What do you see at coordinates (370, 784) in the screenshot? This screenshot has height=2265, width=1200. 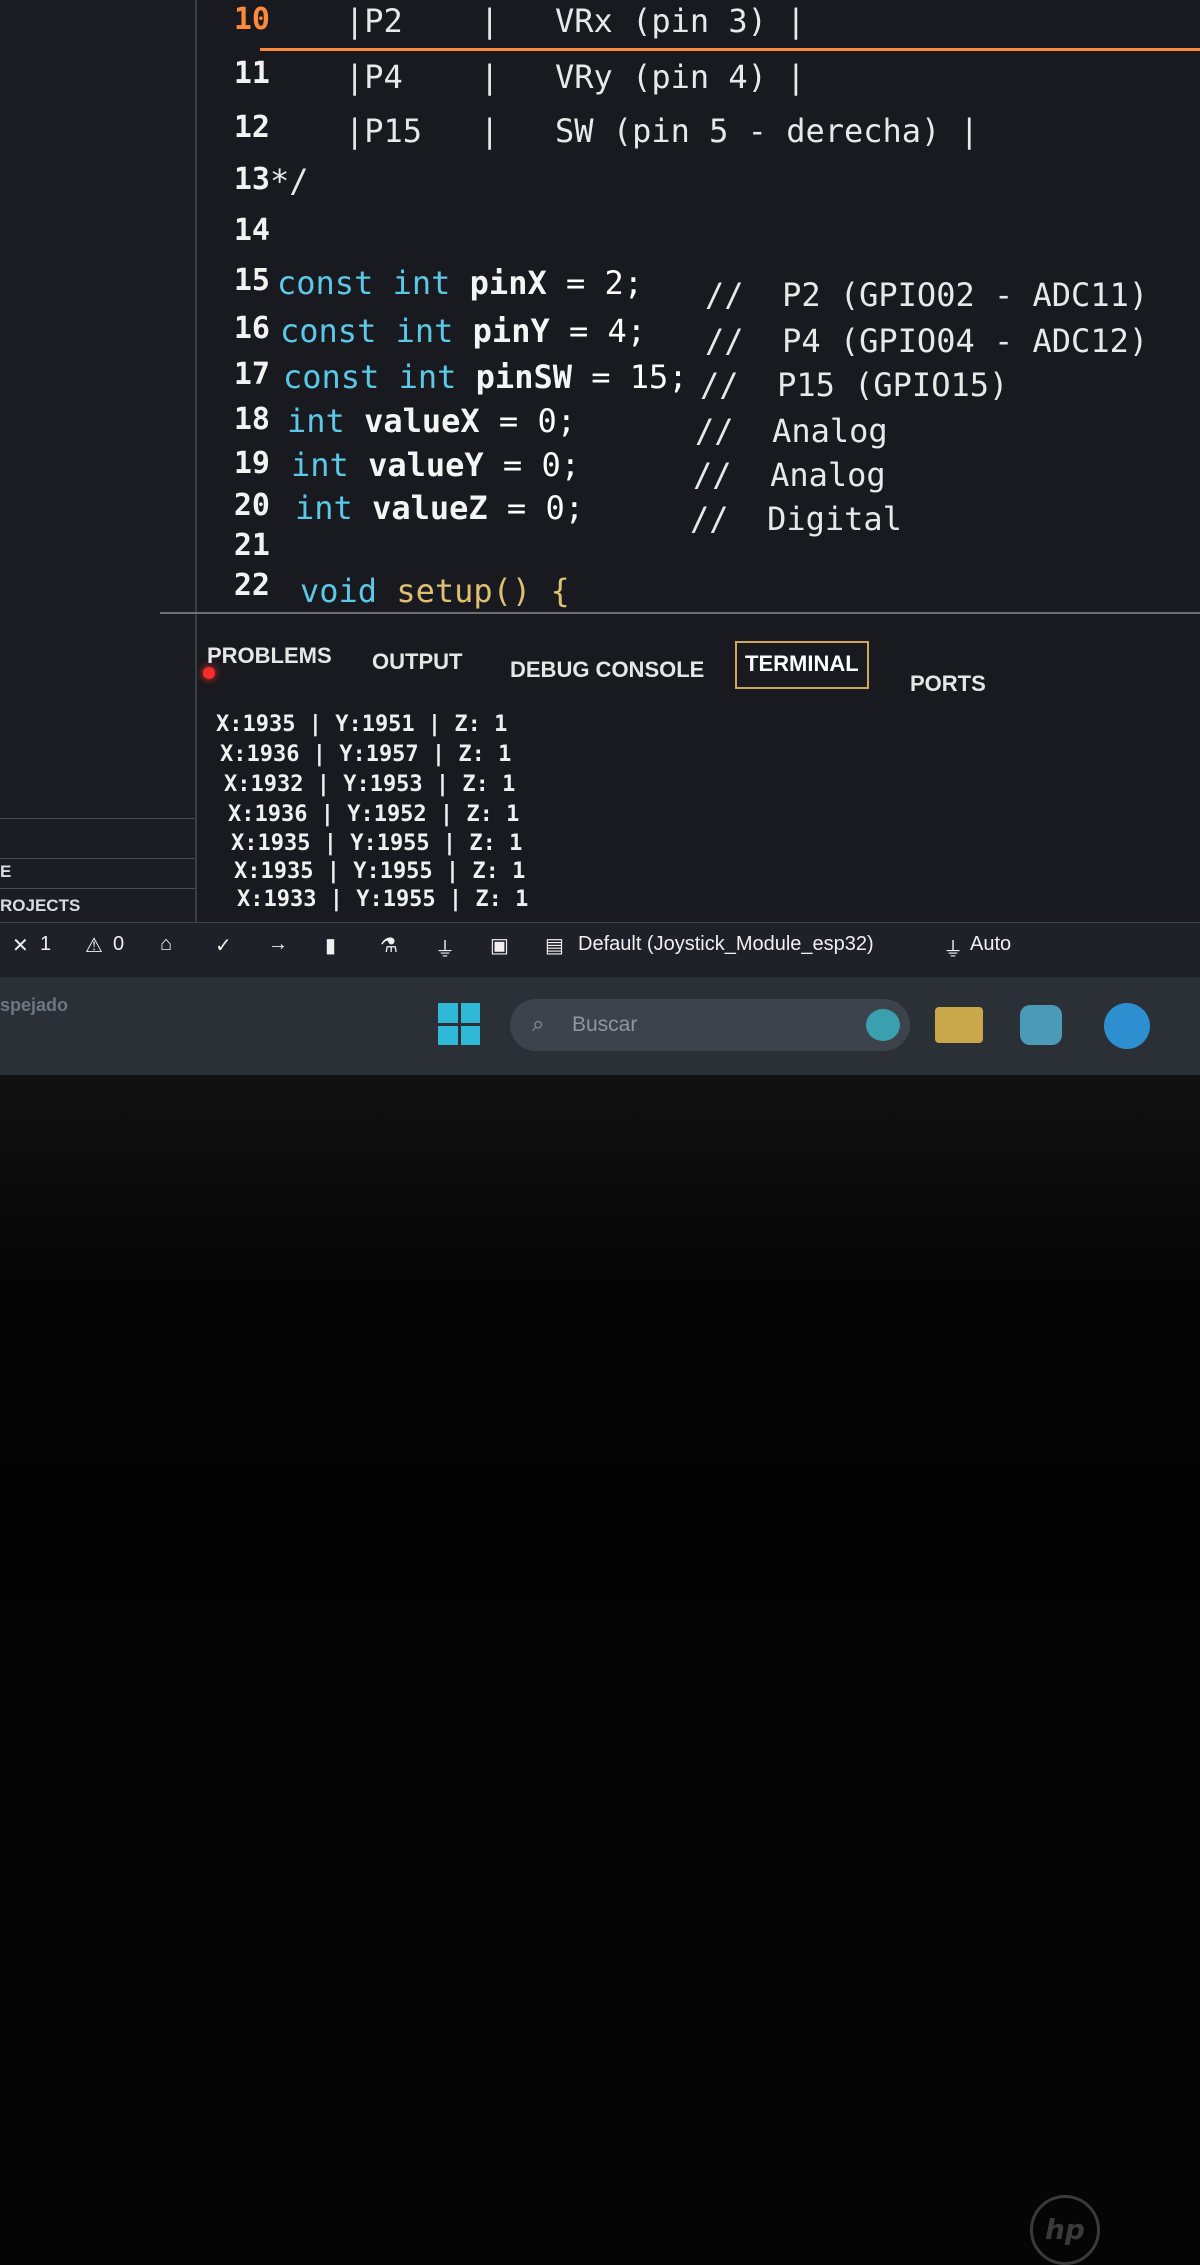 I see `terminal-line: X:1932 | Y:1953 | Z: 1` at bounding box center [370, 784].